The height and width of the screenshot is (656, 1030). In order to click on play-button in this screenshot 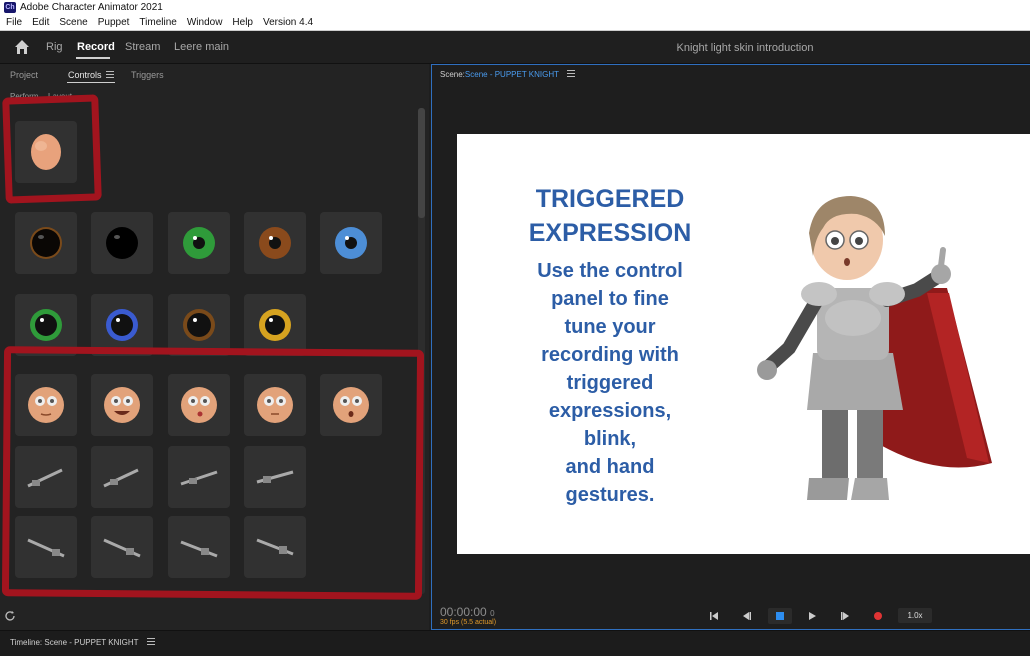, I will do `click(812, 616)`.